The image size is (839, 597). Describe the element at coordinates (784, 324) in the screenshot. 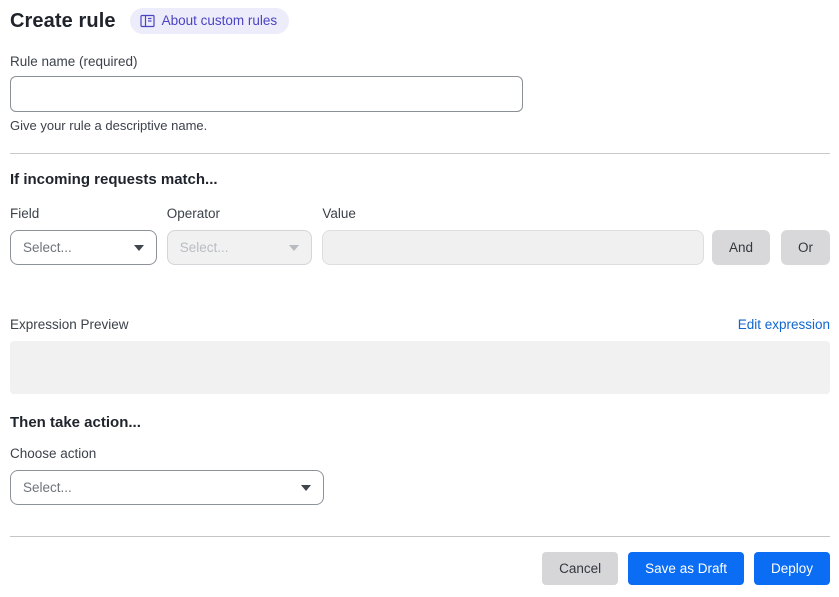

I see `edit-expression-link: Edit expression` at that location.